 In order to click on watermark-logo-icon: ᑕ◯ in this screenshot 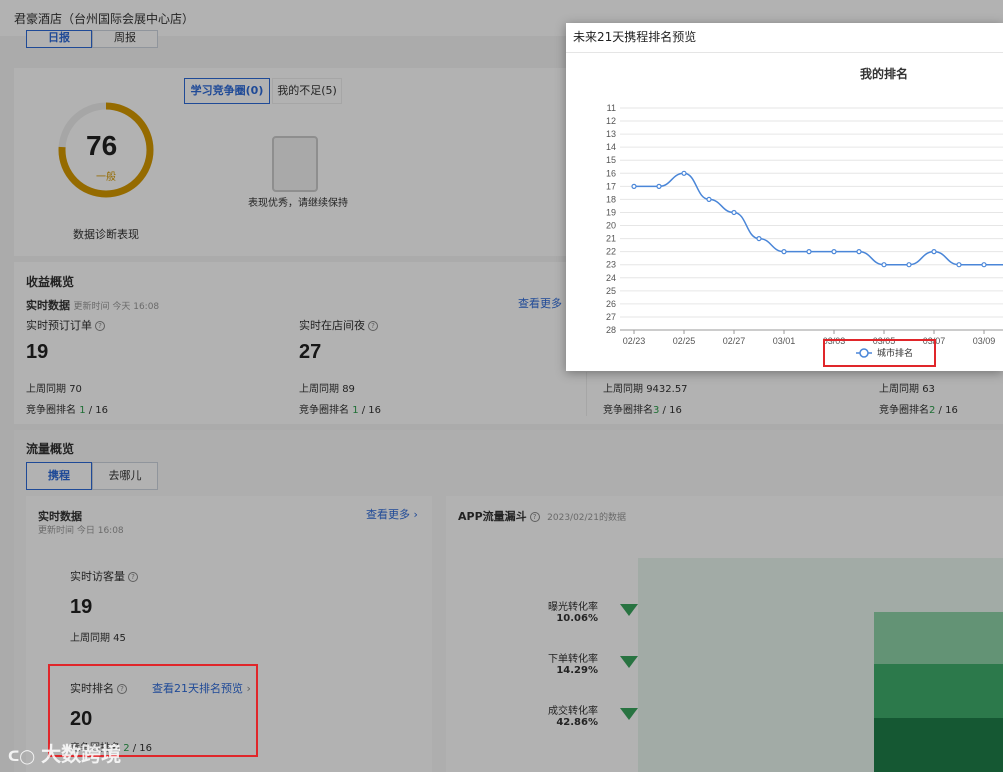, I will do `click(22, 757)`.